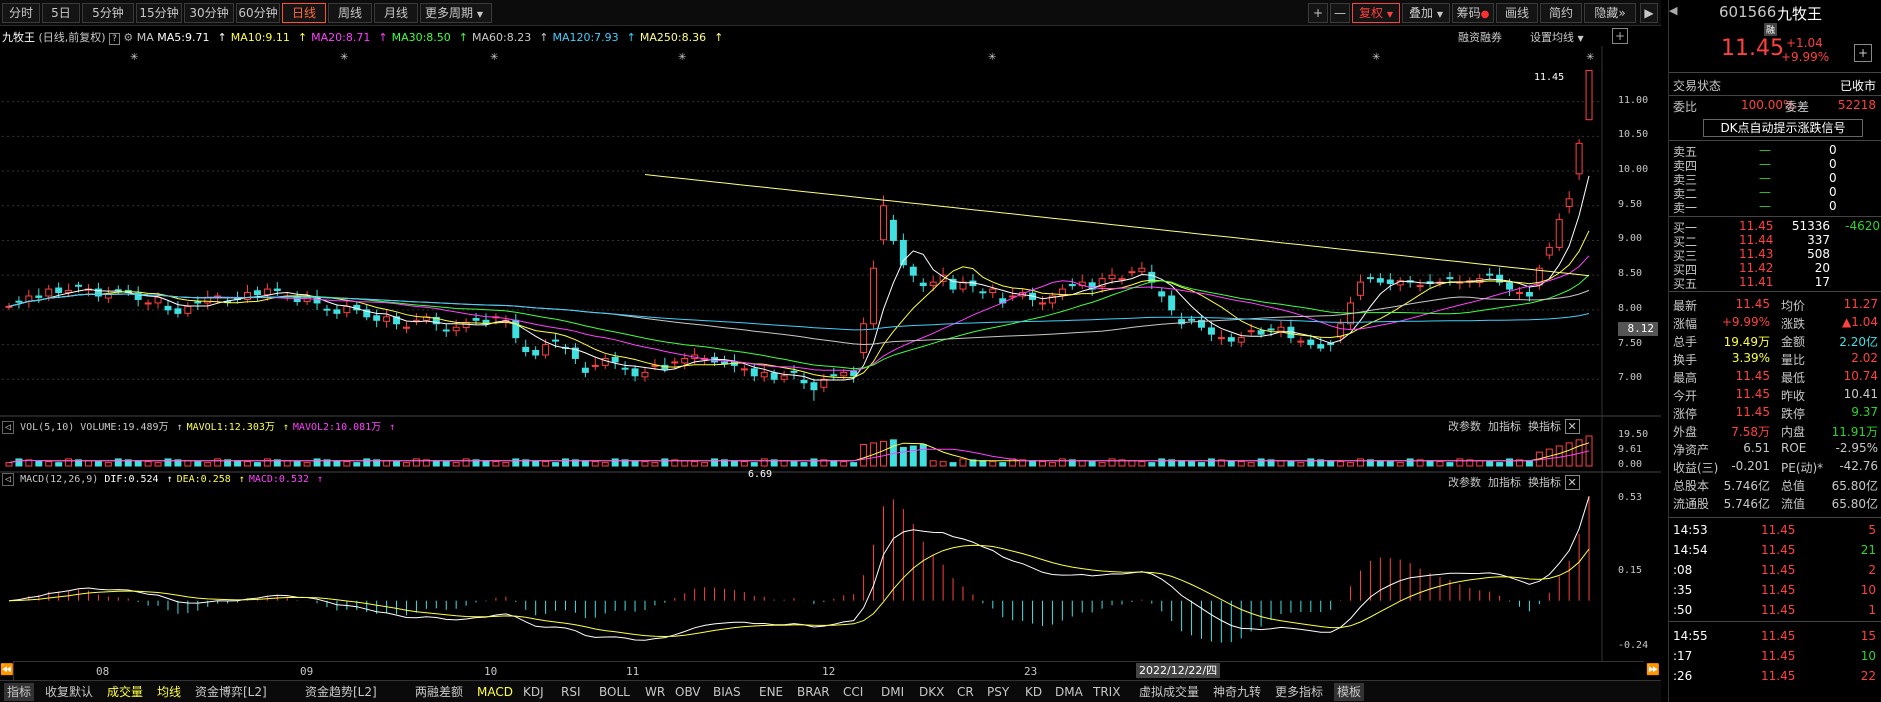 The image size is (1881, 702). Describe the element at coordinates (1504, 482) in the screenshot. I see `macd-add-indicator-link: 加指标` at that location.